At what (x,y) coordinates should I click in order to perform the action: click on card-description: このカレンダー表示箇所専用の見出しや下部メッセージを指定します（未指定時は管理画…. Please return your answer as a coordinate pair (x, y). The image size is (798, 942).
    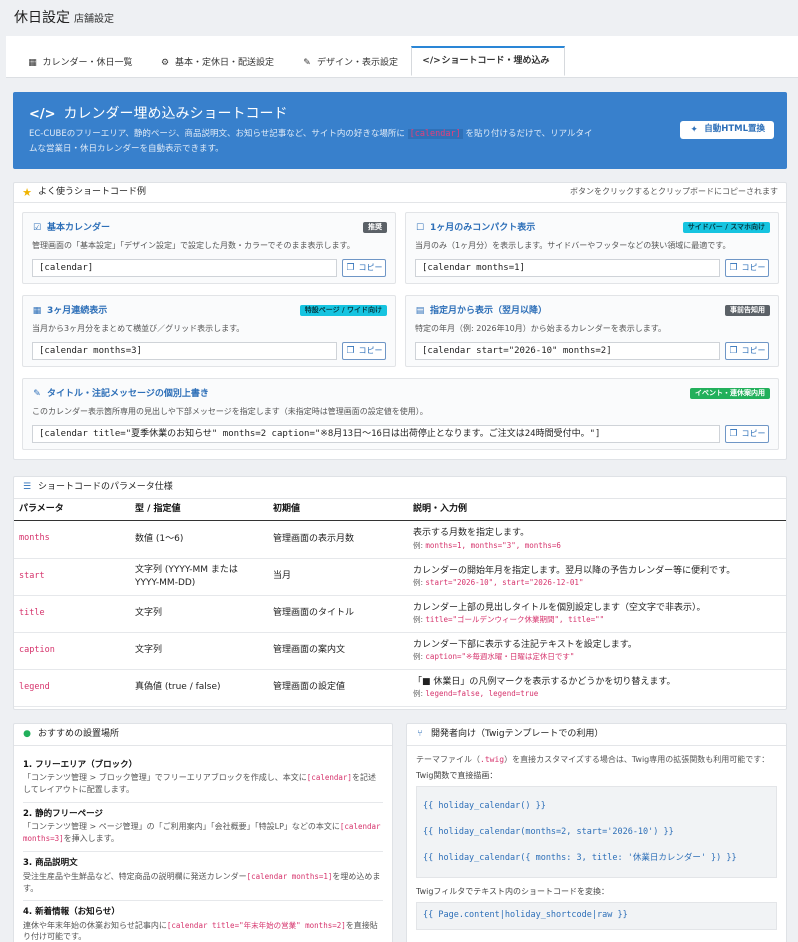
    Looking at the image, I should click on (230, 411).